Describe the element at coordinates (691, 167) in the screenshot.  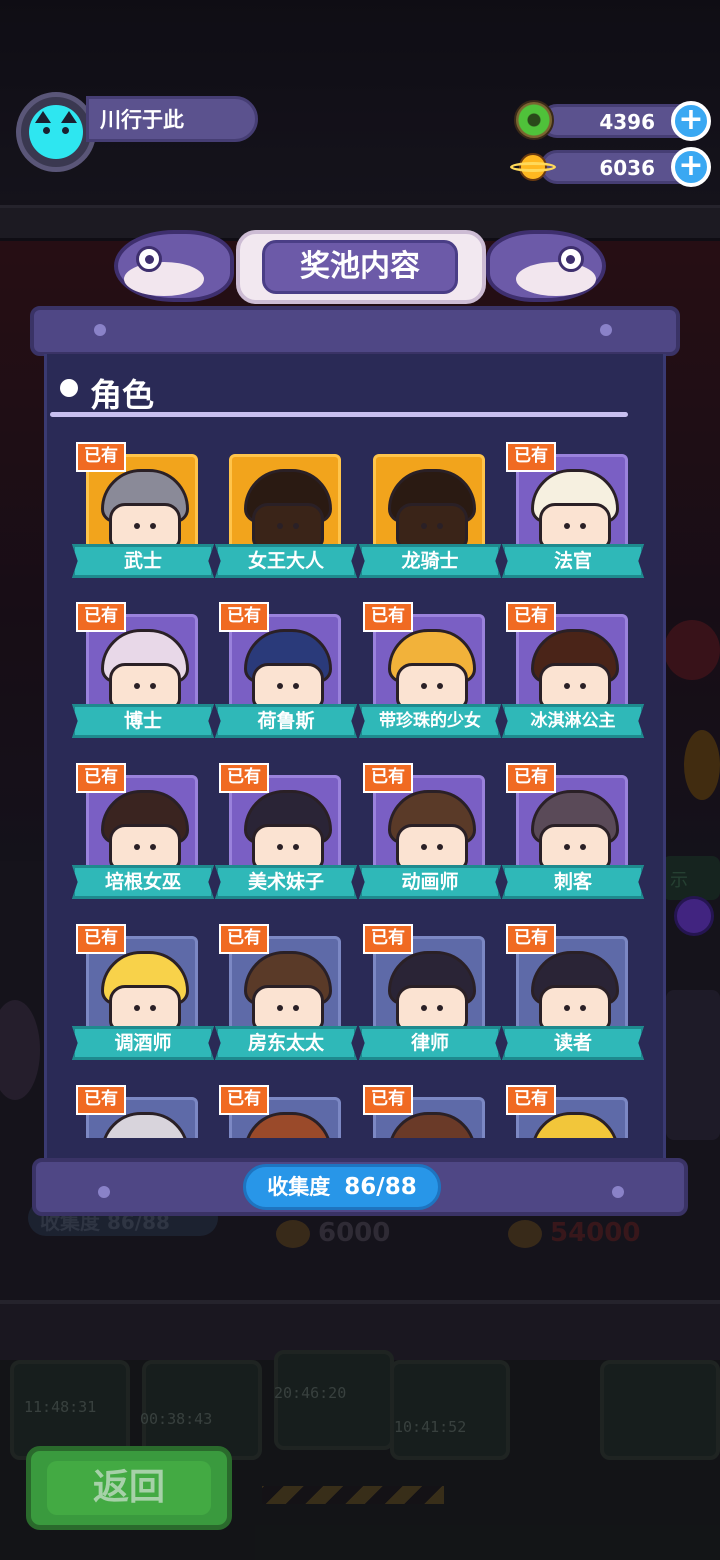
I see `add-coin-button: +` at that location.